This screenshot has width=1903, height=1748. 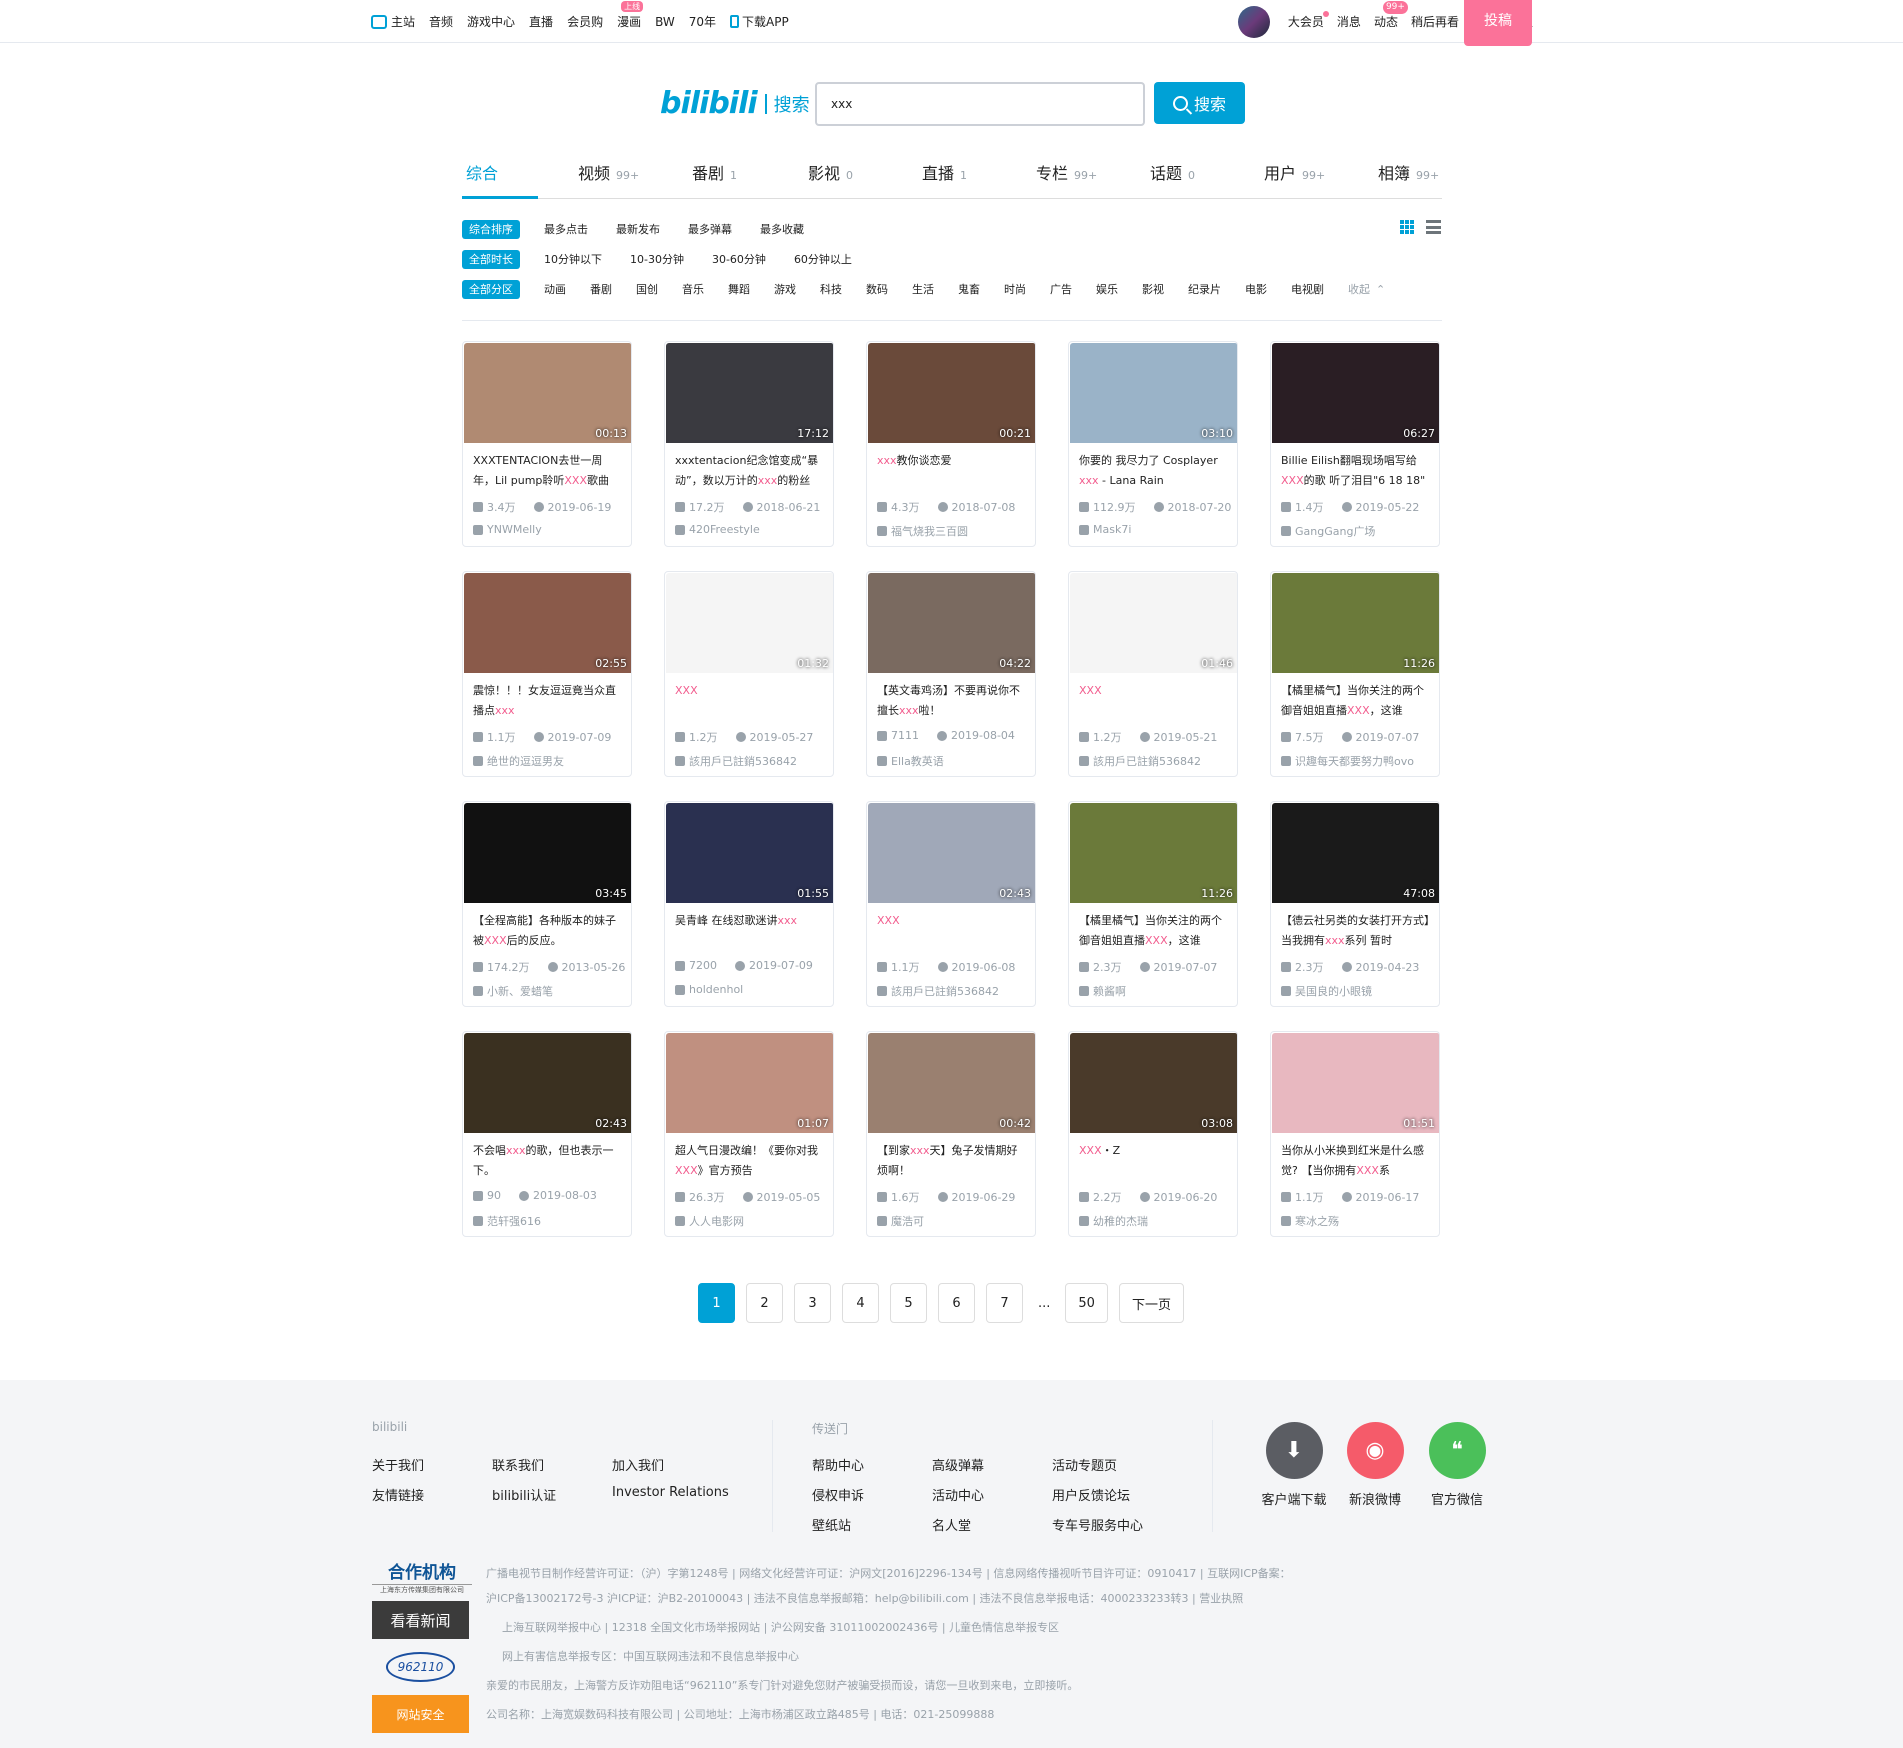 What do you see at coordinates (1359, 289) in the screenshot?
I see `collapse-toggle: 收起` at bounding box center [1359, 289].